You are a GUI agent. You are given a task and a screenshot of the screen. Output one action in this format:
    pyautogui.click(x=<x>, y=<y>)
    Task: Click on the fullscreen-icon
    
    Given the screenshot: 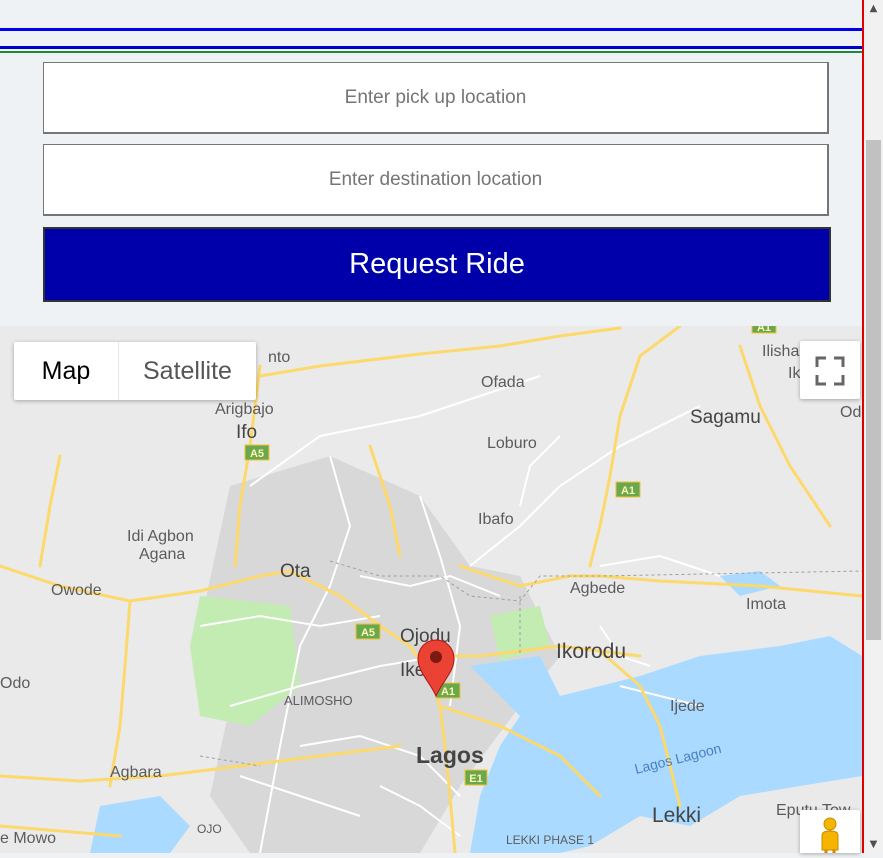 What is the action you would take?
    pyautogui.click(x=830, y=371)
    